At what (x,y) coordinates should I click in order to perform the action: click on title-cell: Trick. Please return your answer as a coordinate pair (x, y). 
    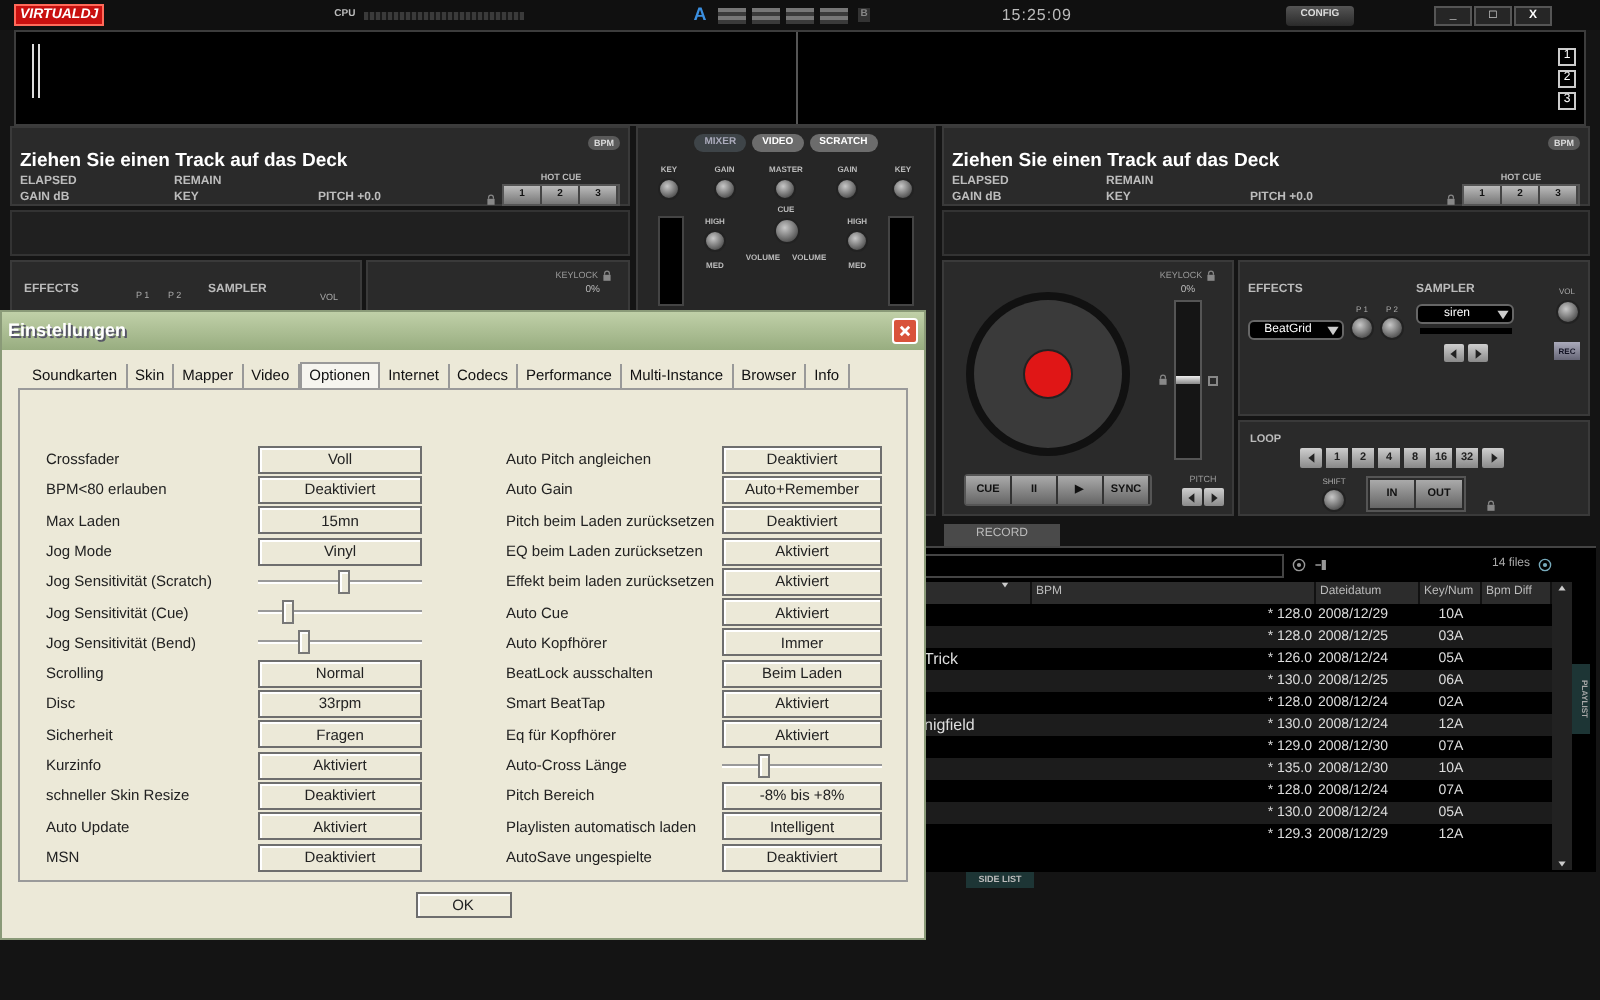
    Looking at the image, I should click on (941, 659).